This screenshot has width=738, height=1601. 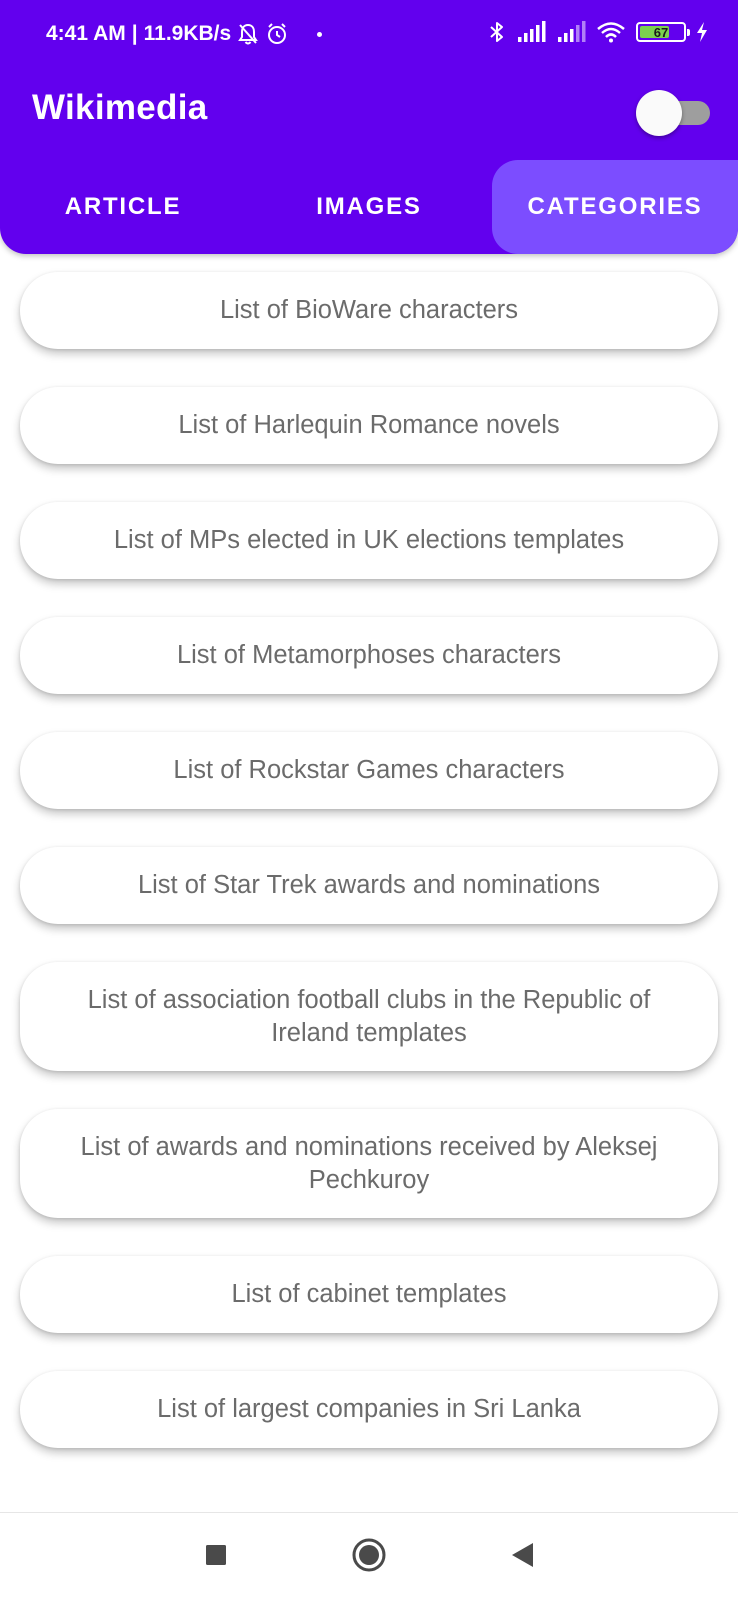 I want to click on tab-article: ARTICLE, so click(x=123, y=207).